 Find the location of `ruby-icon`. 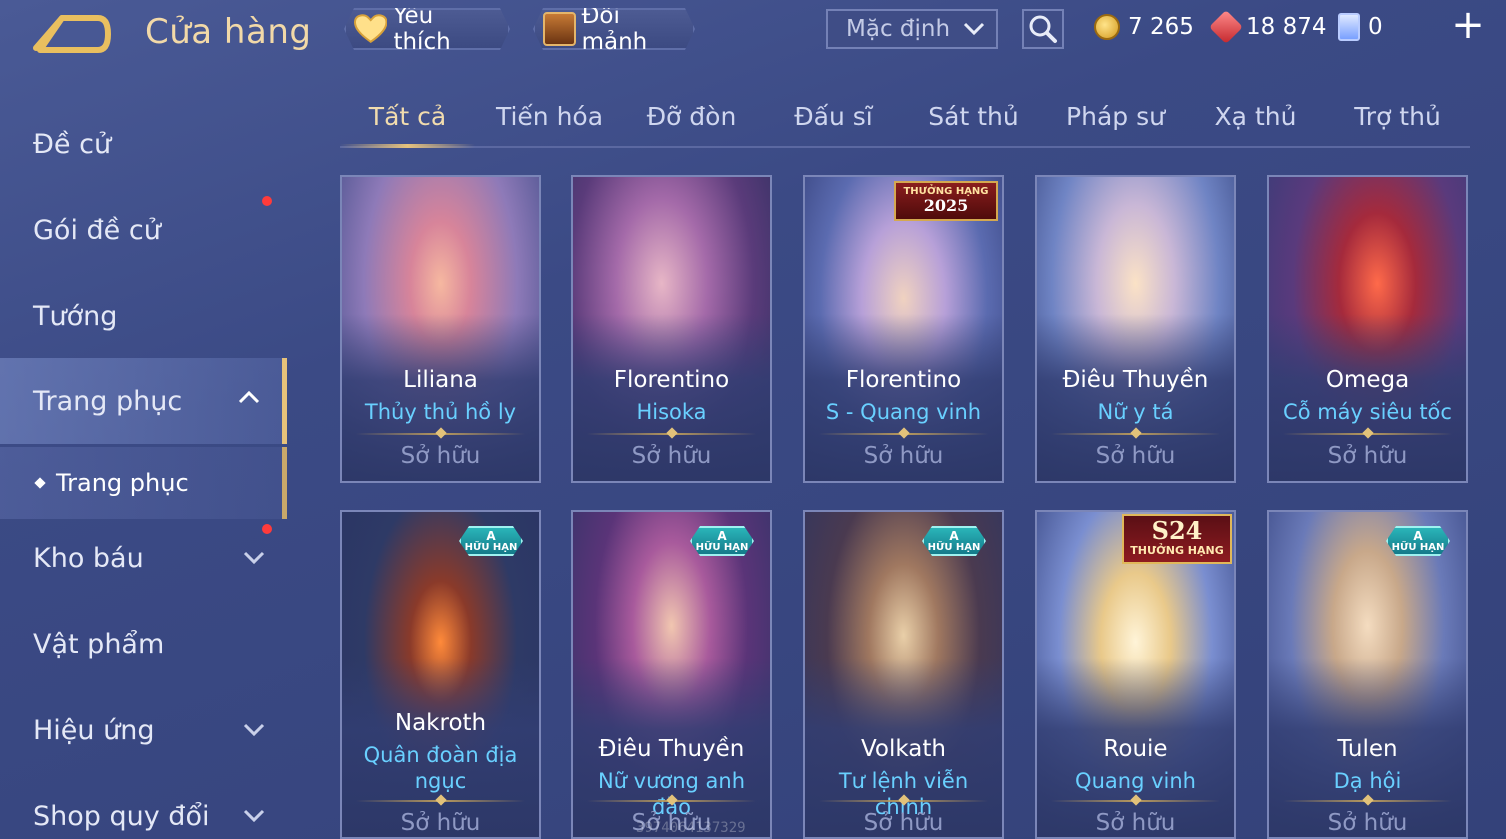

ruby-icon is located at coordinates (1226, 27).